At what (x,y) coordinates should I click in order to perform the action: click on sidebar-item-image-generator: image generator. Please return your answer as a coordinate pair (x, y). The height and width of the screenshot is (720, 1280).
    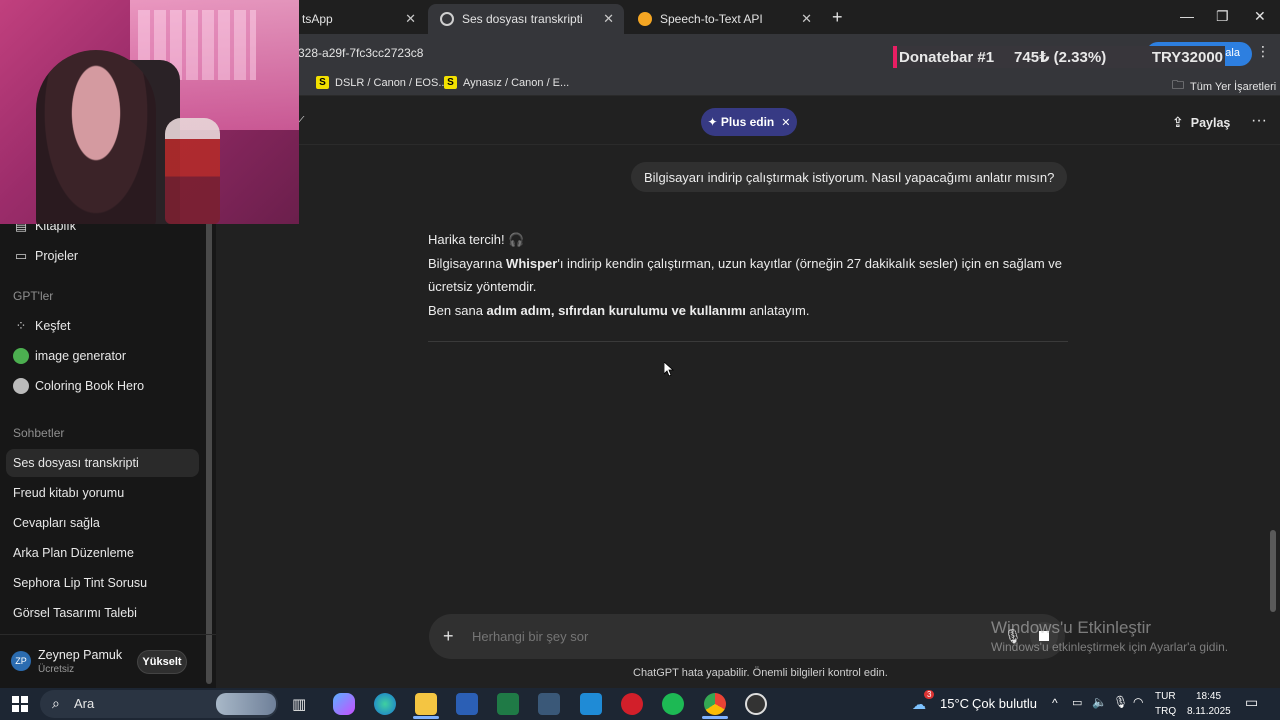
    Looking at the image, I should click on (69, 356).